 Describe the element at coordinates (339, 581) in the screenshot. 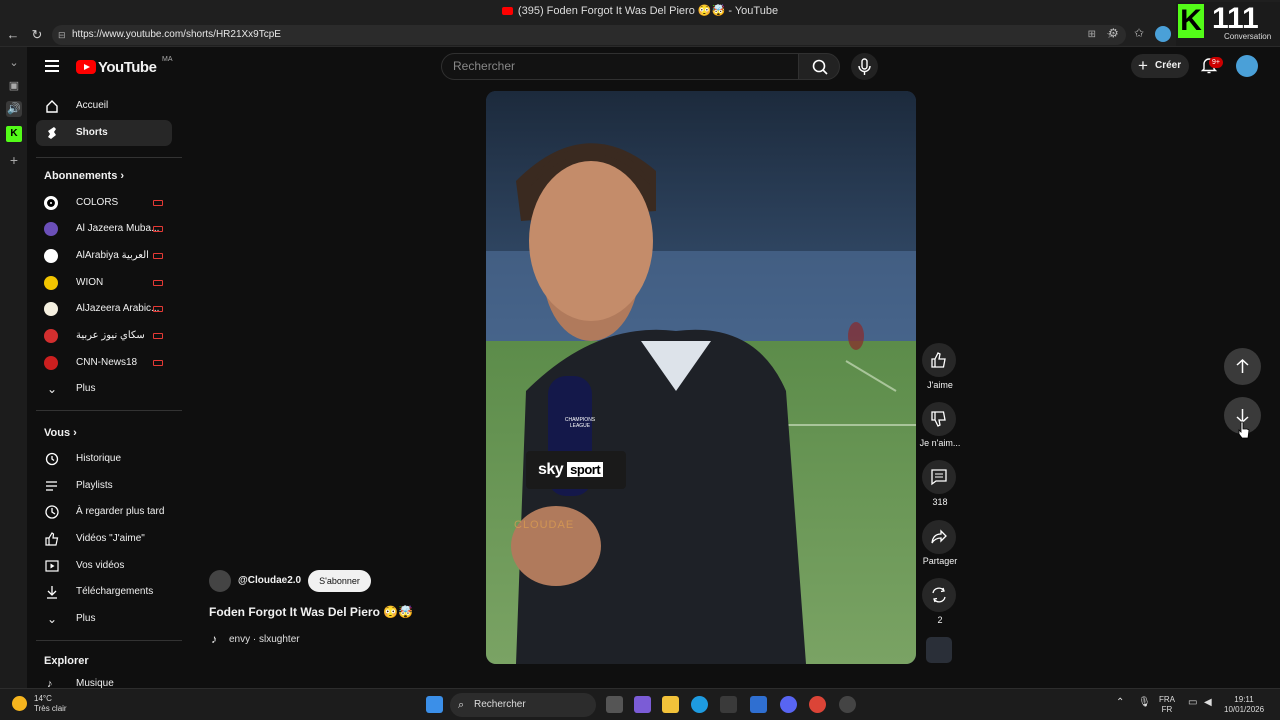

I see `subscribe-button: S'abonner` at that location.